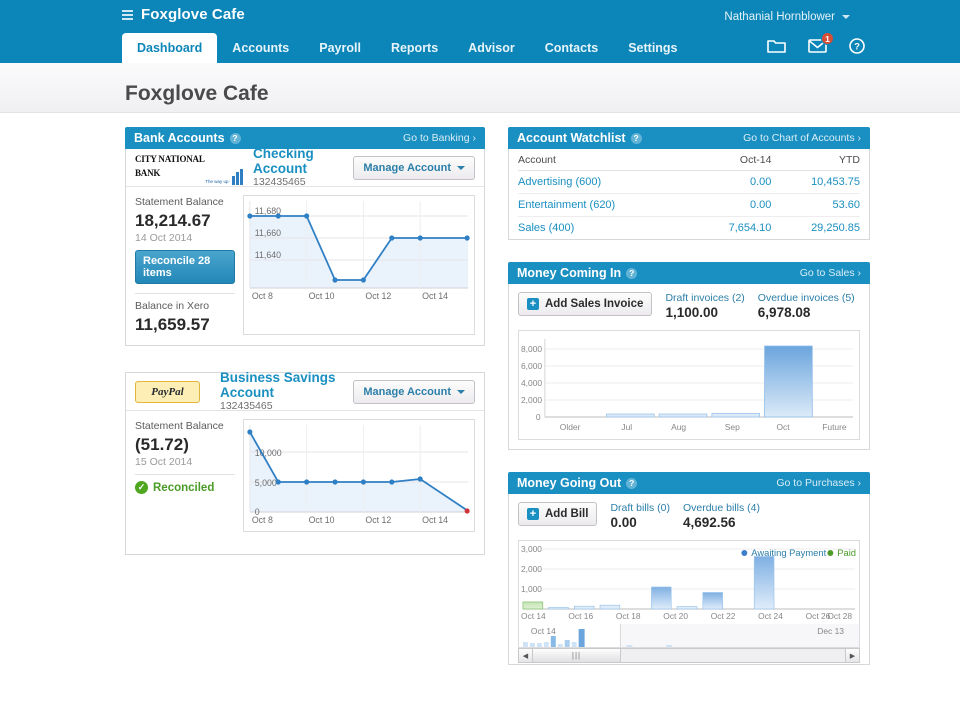  What do you see at coordinates (164, 238) in the screenshot?
I see `statement-balance-date: 14 Oct 2014` at bounding box center [164, 238].